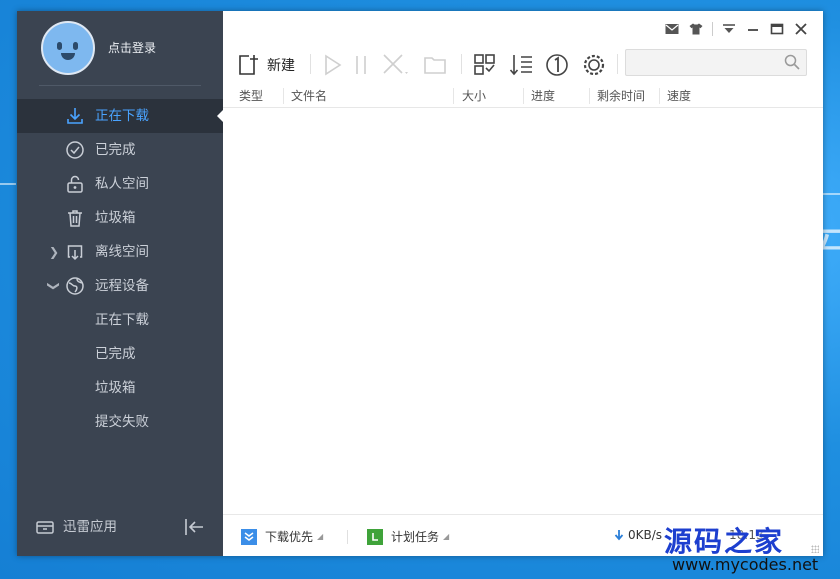  What do you see at coordinates (745, 564) in the screenshot?
I see `watermark-url: www.mycodes.net` at bounding box center [745, 564].